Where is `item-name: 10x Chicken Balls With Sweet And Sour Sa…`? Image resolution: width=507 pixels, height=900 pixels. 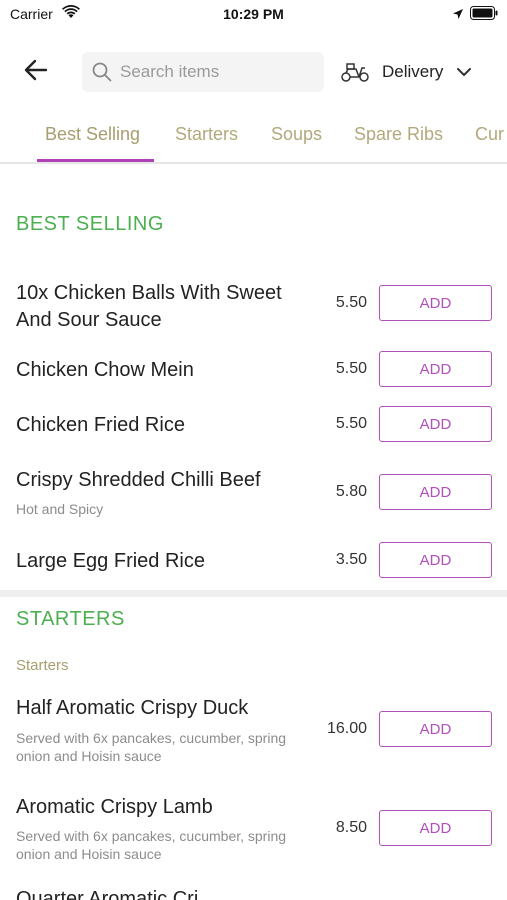
item-name: 10x Chicken Balls With Sweet And Sour Sa… is located at coordinates (149, 306).